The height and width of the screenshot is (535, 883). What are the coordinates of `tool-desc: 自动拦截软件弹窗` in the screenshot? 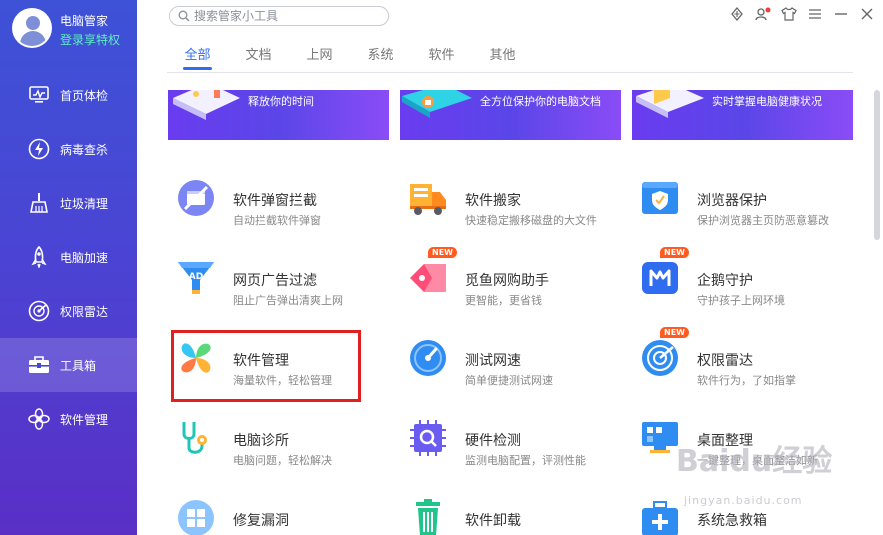 It's located at (277, 220).